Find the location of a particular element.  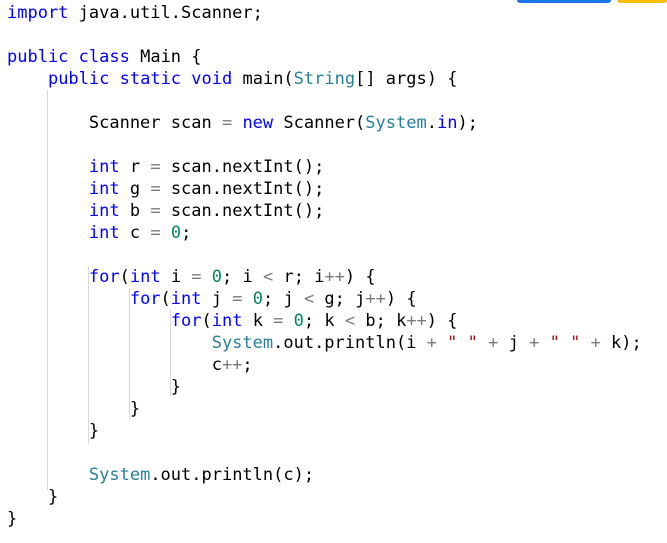

code-token: .out.println(c); is located at coordinates (232, 475).